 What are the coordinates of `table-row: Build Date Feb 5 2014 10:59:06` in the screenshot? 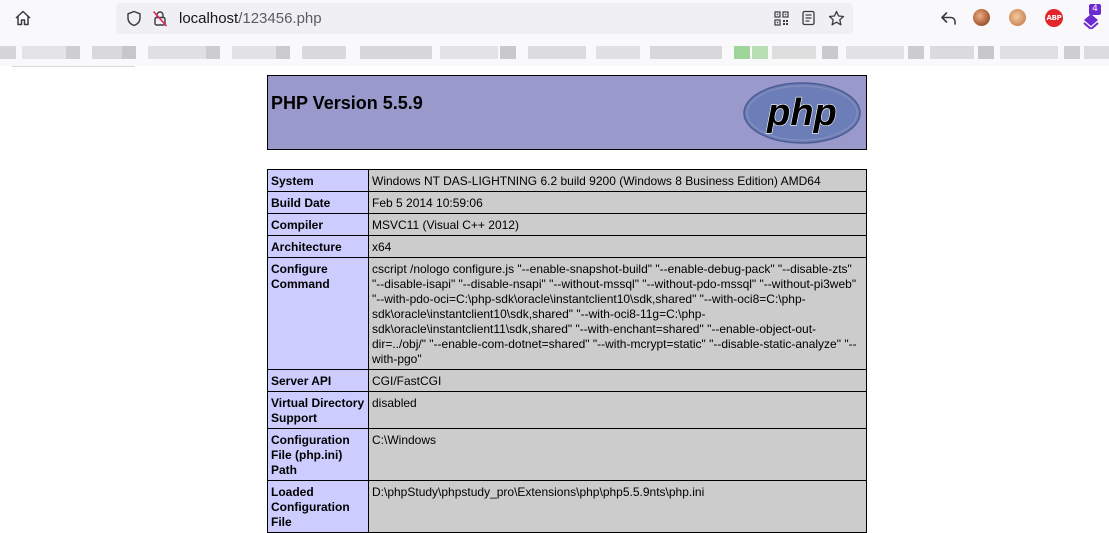 It's located at (567, 202).